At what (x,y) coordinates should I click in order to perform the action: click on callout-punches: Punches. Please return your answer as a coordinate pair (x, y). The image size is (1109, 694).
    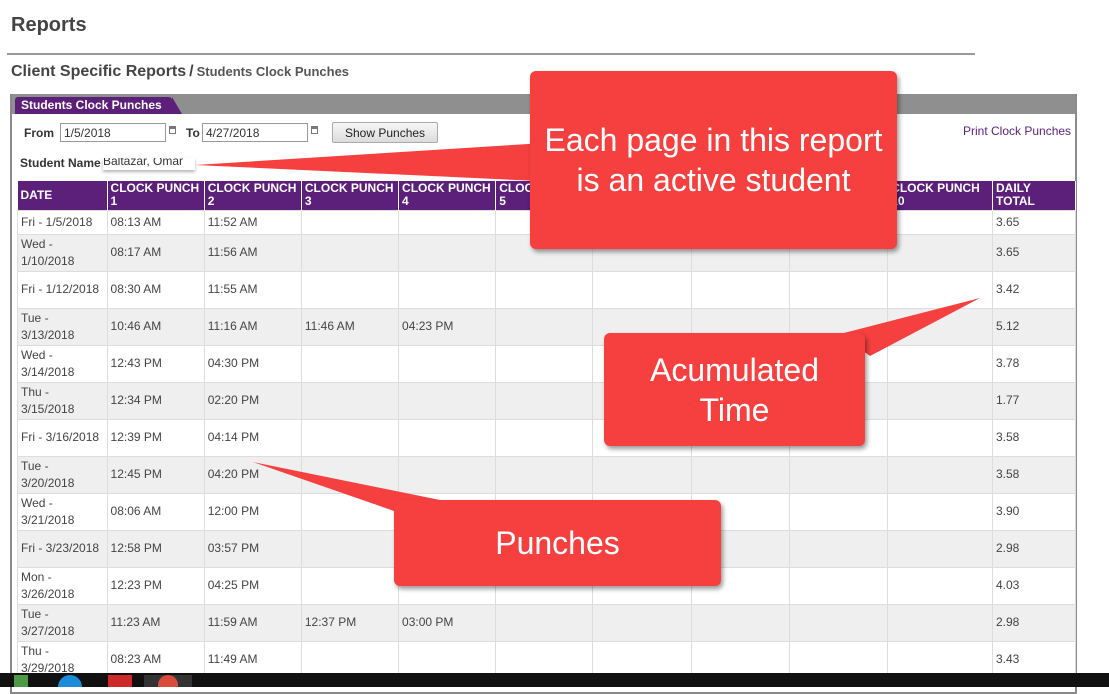
    Looking at the image, I should click on (557, 543).